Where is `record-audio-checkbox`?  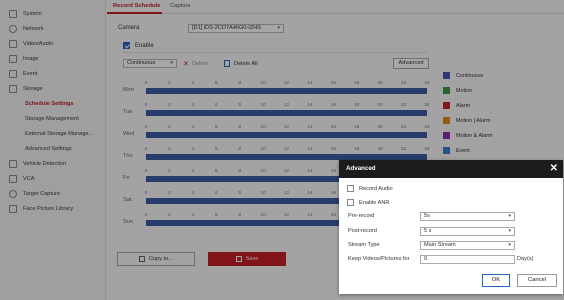
record-audio-checkbox is located at coordinates (350, 188).